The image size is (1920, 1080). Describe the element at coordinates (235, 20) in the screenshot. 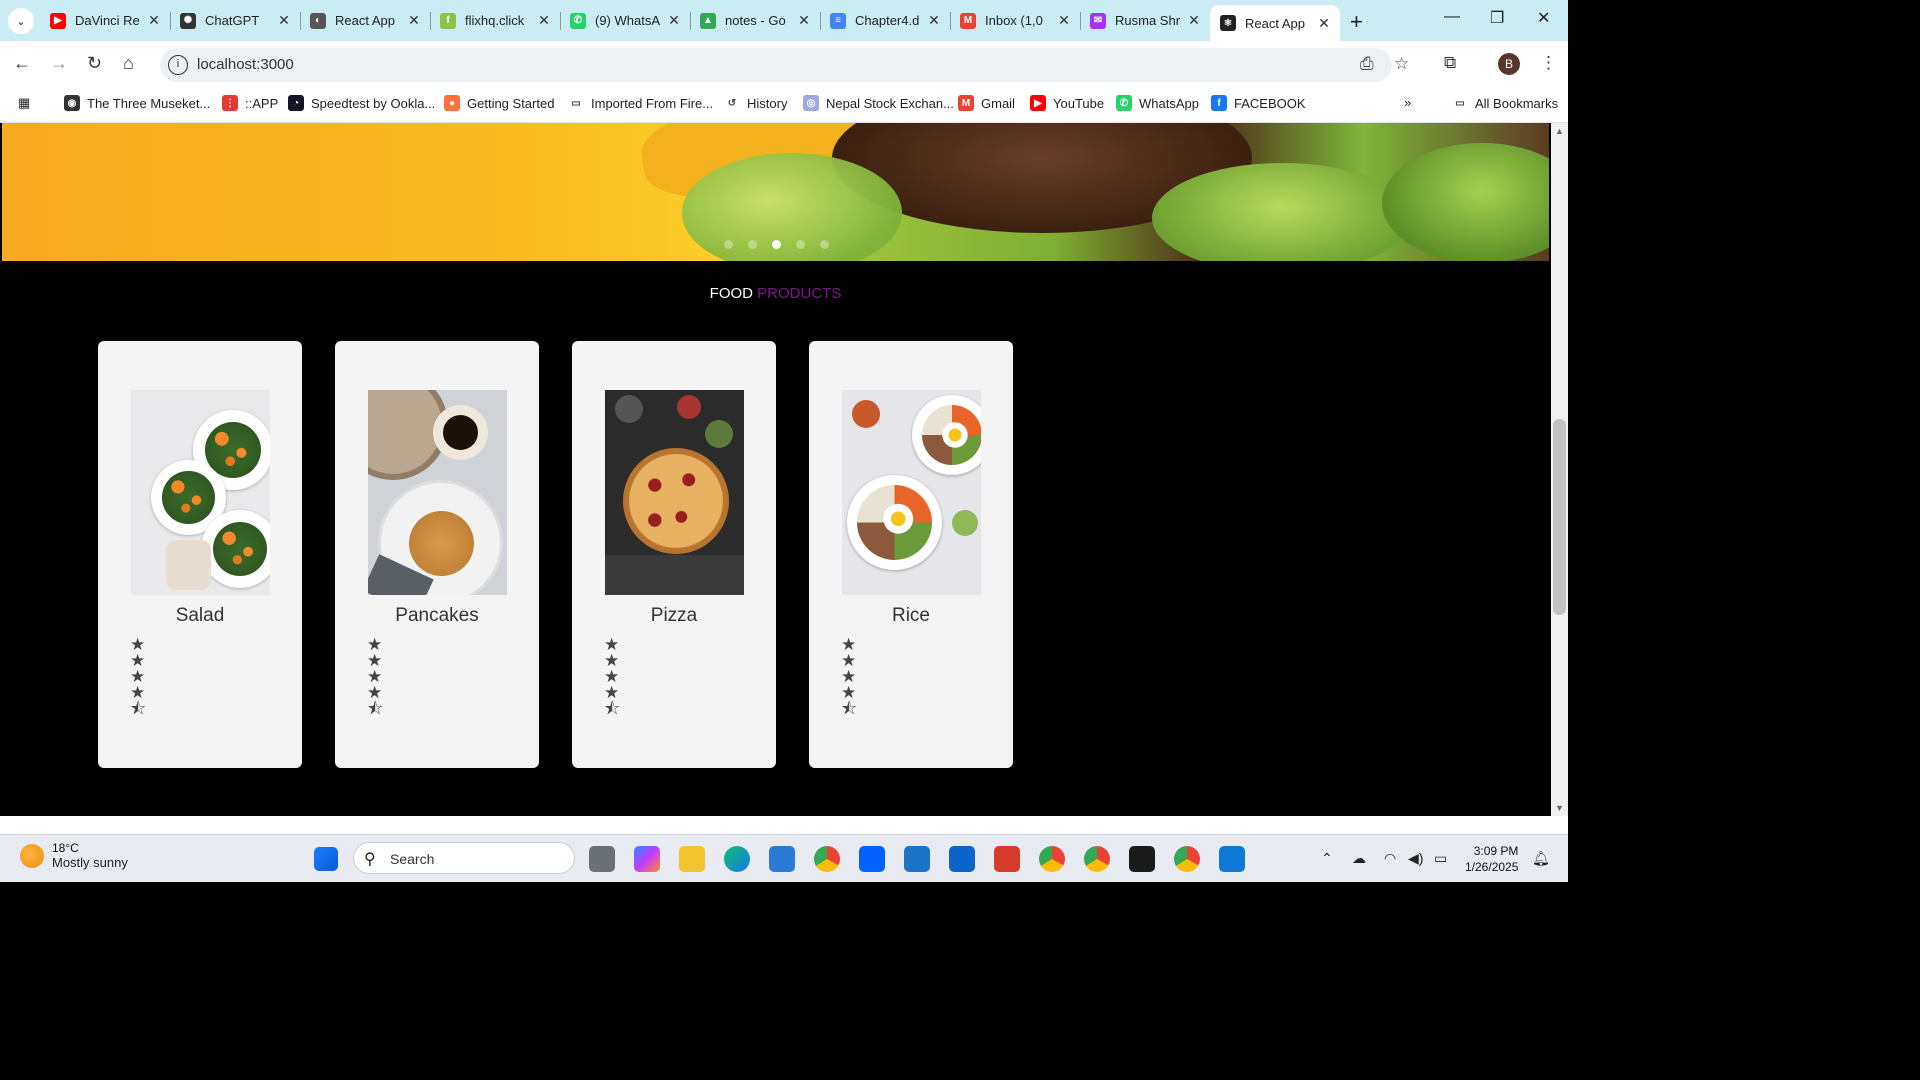

I see `browser-tab: ✺ ChatGPT ✕` at that location.